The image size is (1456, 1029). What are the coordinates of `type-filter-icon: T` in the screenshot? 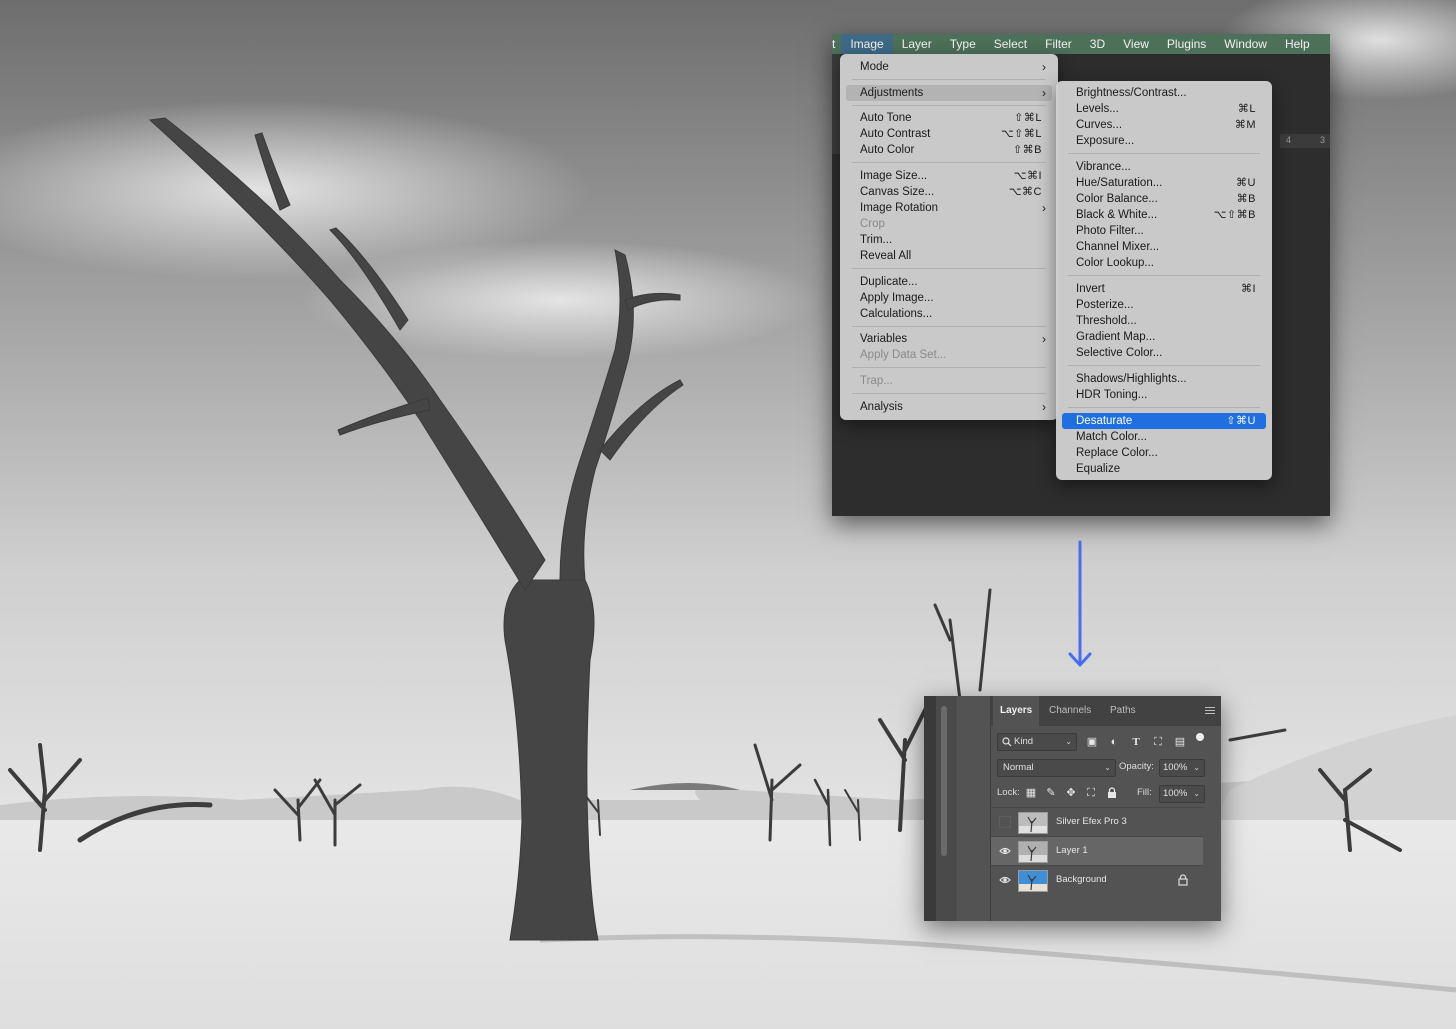 It's located at (1136, 742).